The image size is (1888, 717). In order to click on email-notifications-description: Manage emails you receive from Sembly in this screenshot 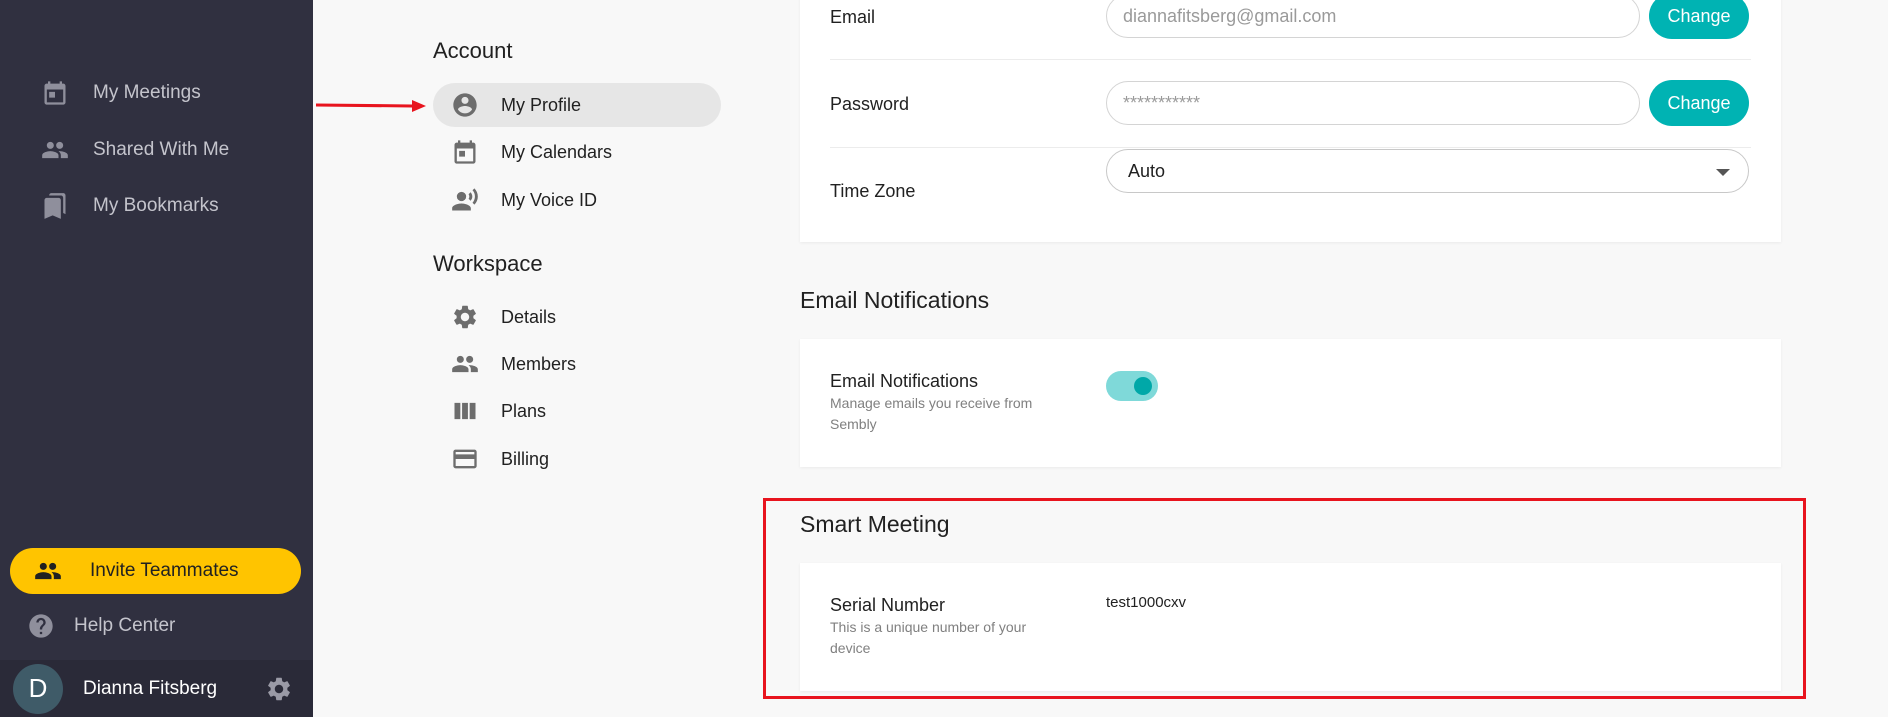, I will do `click(931, 413)`.